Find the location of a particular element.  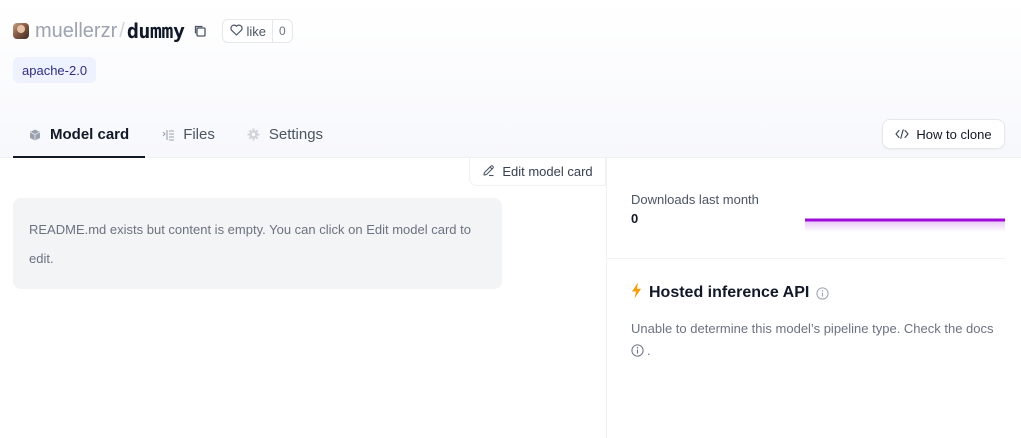

like-label: like is located at coordinates (256, 31).